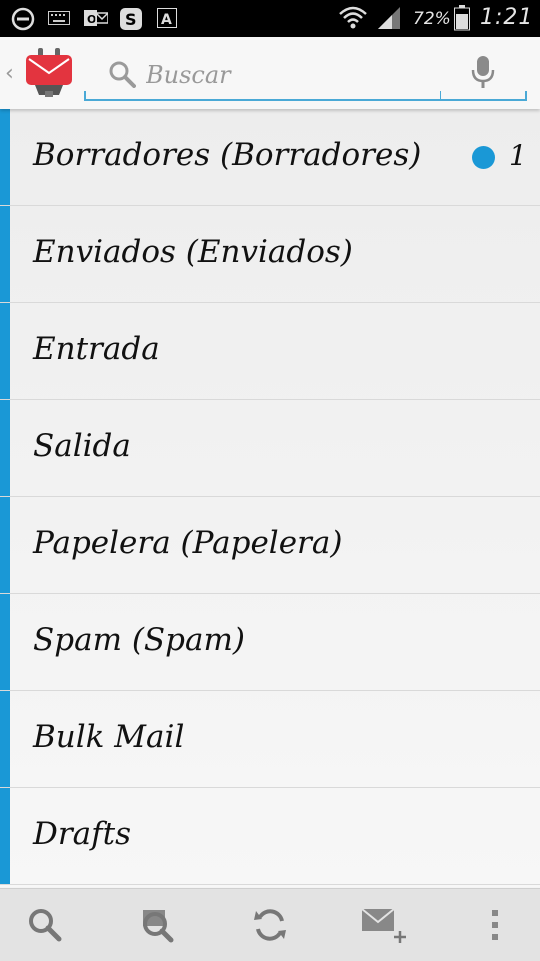 The image size is (540, 961). I want to click on svg-text: S, so click(131, 19).